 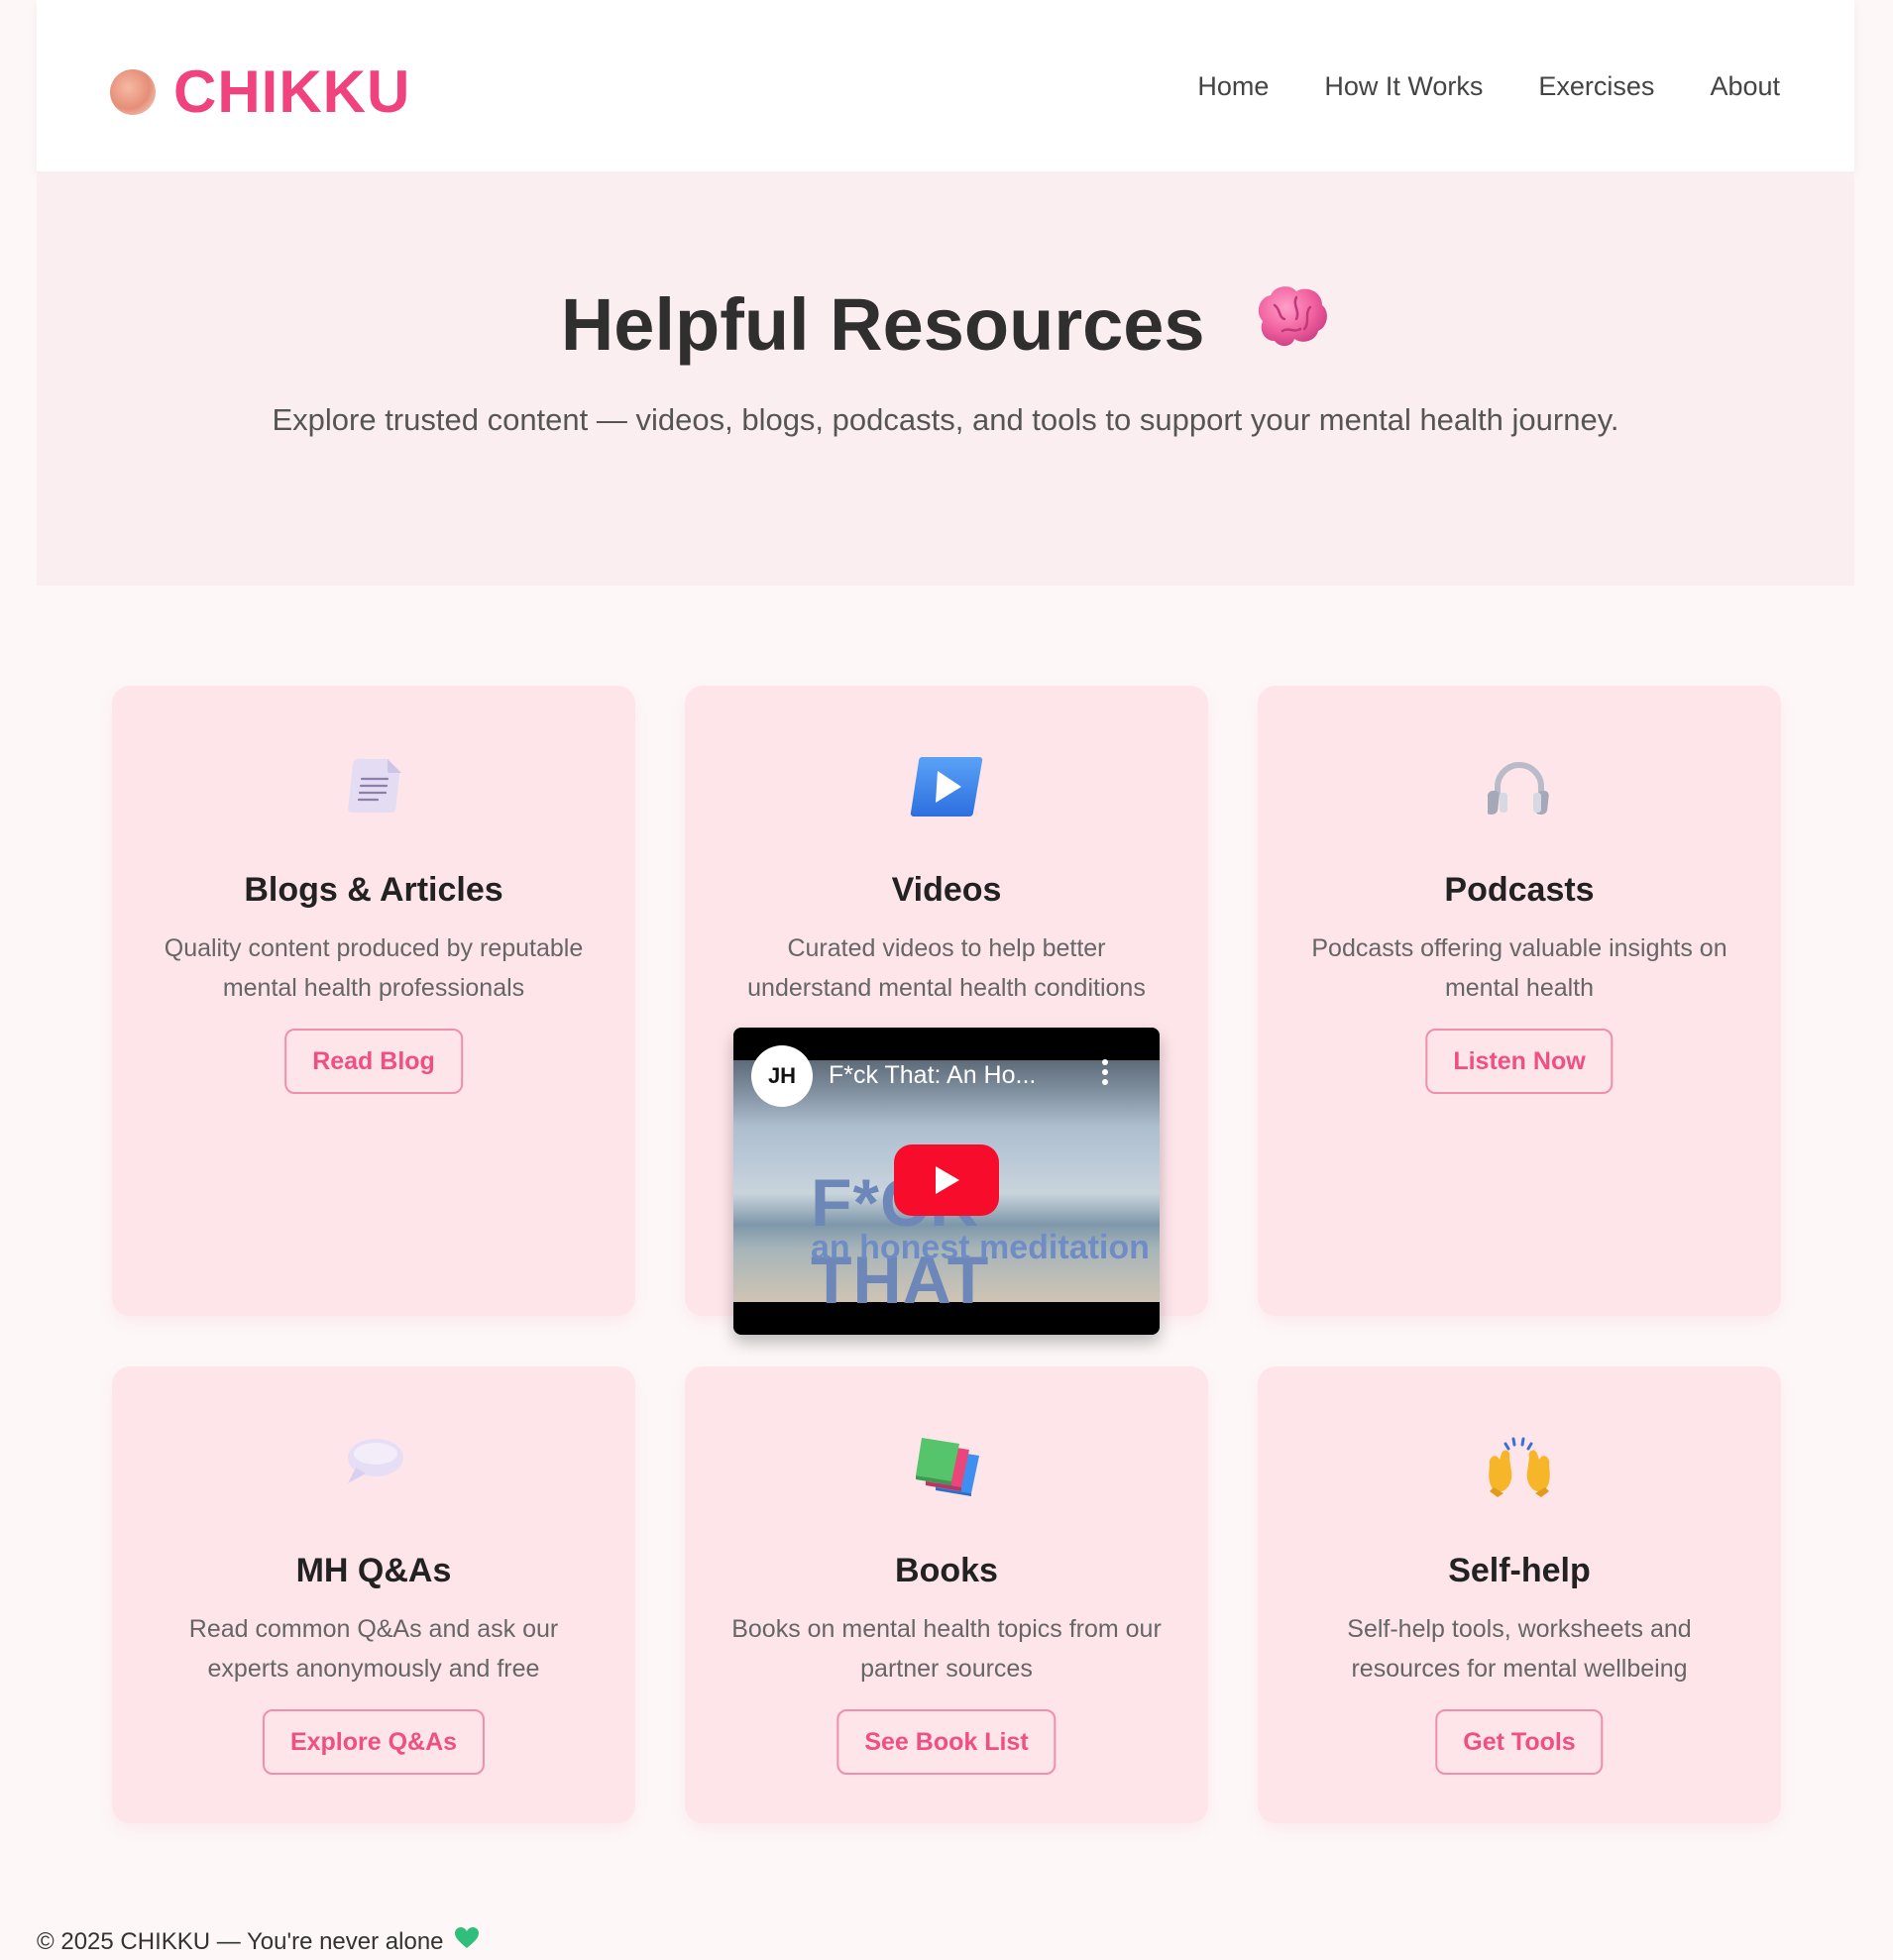 I want to click on brain-icon, so click(x=1291, y=325).